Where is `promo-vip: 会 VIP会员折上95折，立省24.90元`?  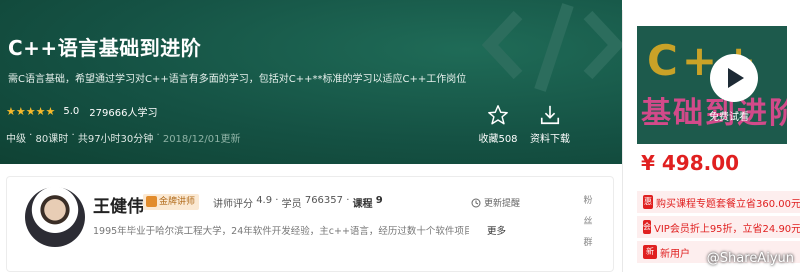
promo-vip: 会 VIP会员折上95折，立省24.90元 is located at coordinates (718, 227).